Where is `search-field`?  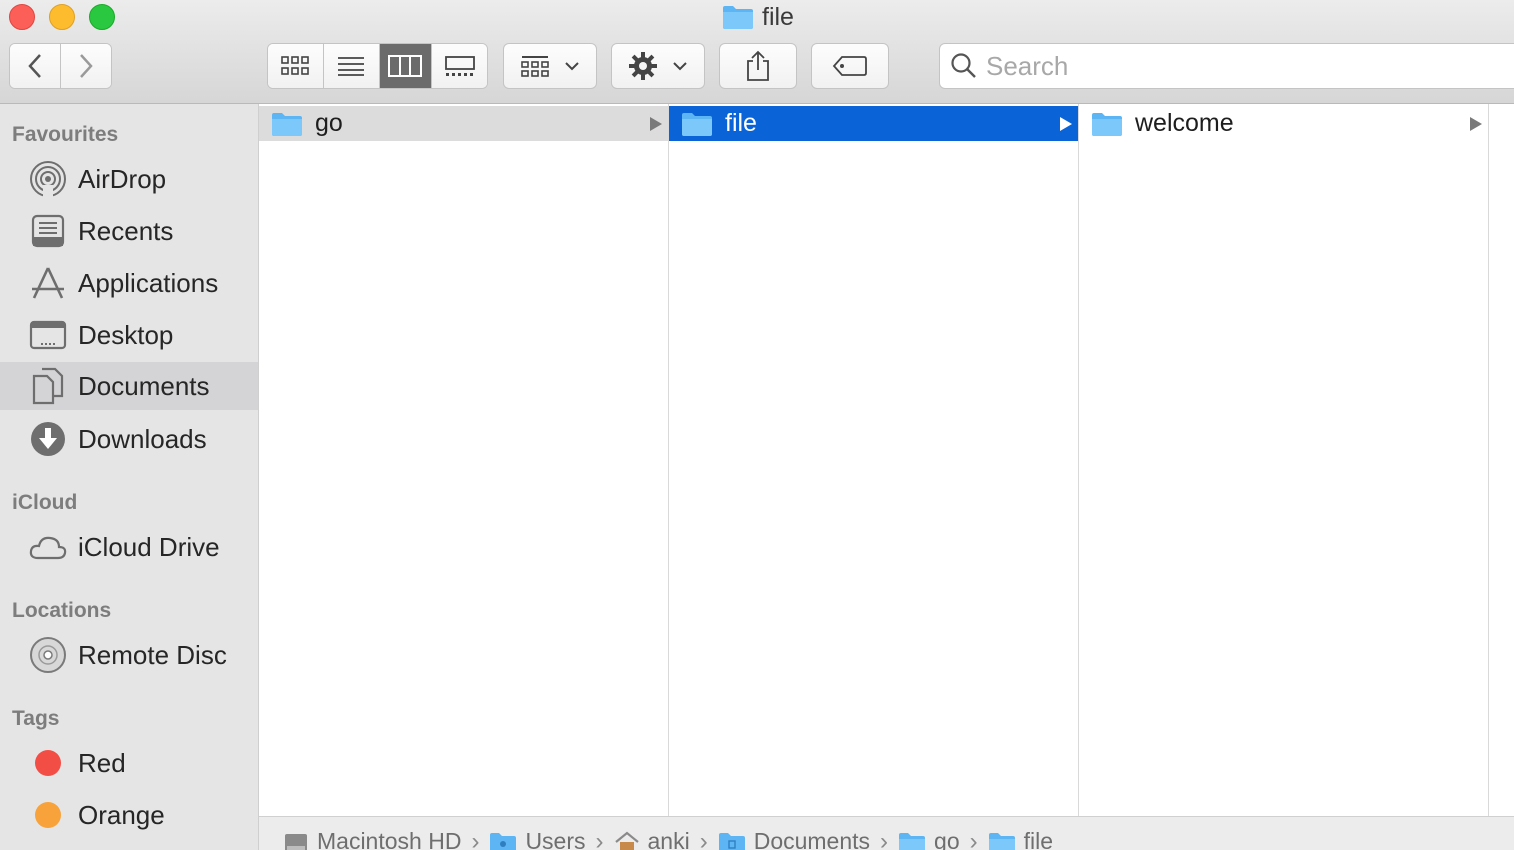 search-field is located at coordinates (1226, 66).